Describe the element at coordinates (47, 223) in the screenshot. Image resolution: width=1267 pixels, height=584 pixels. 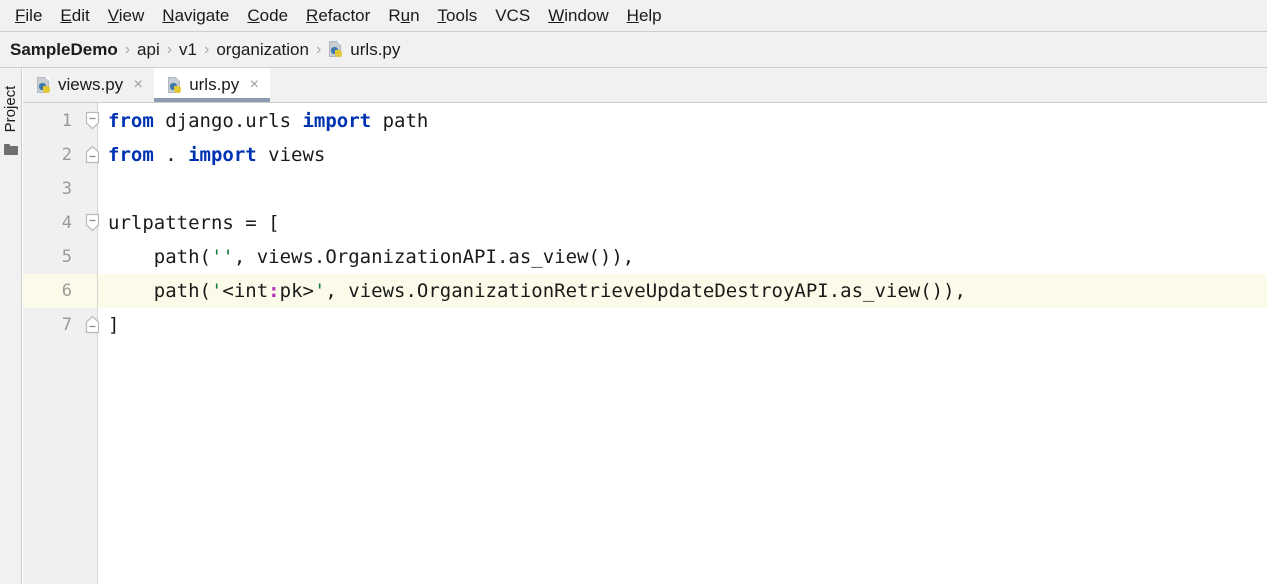
I see `line-number: 4` at that location.